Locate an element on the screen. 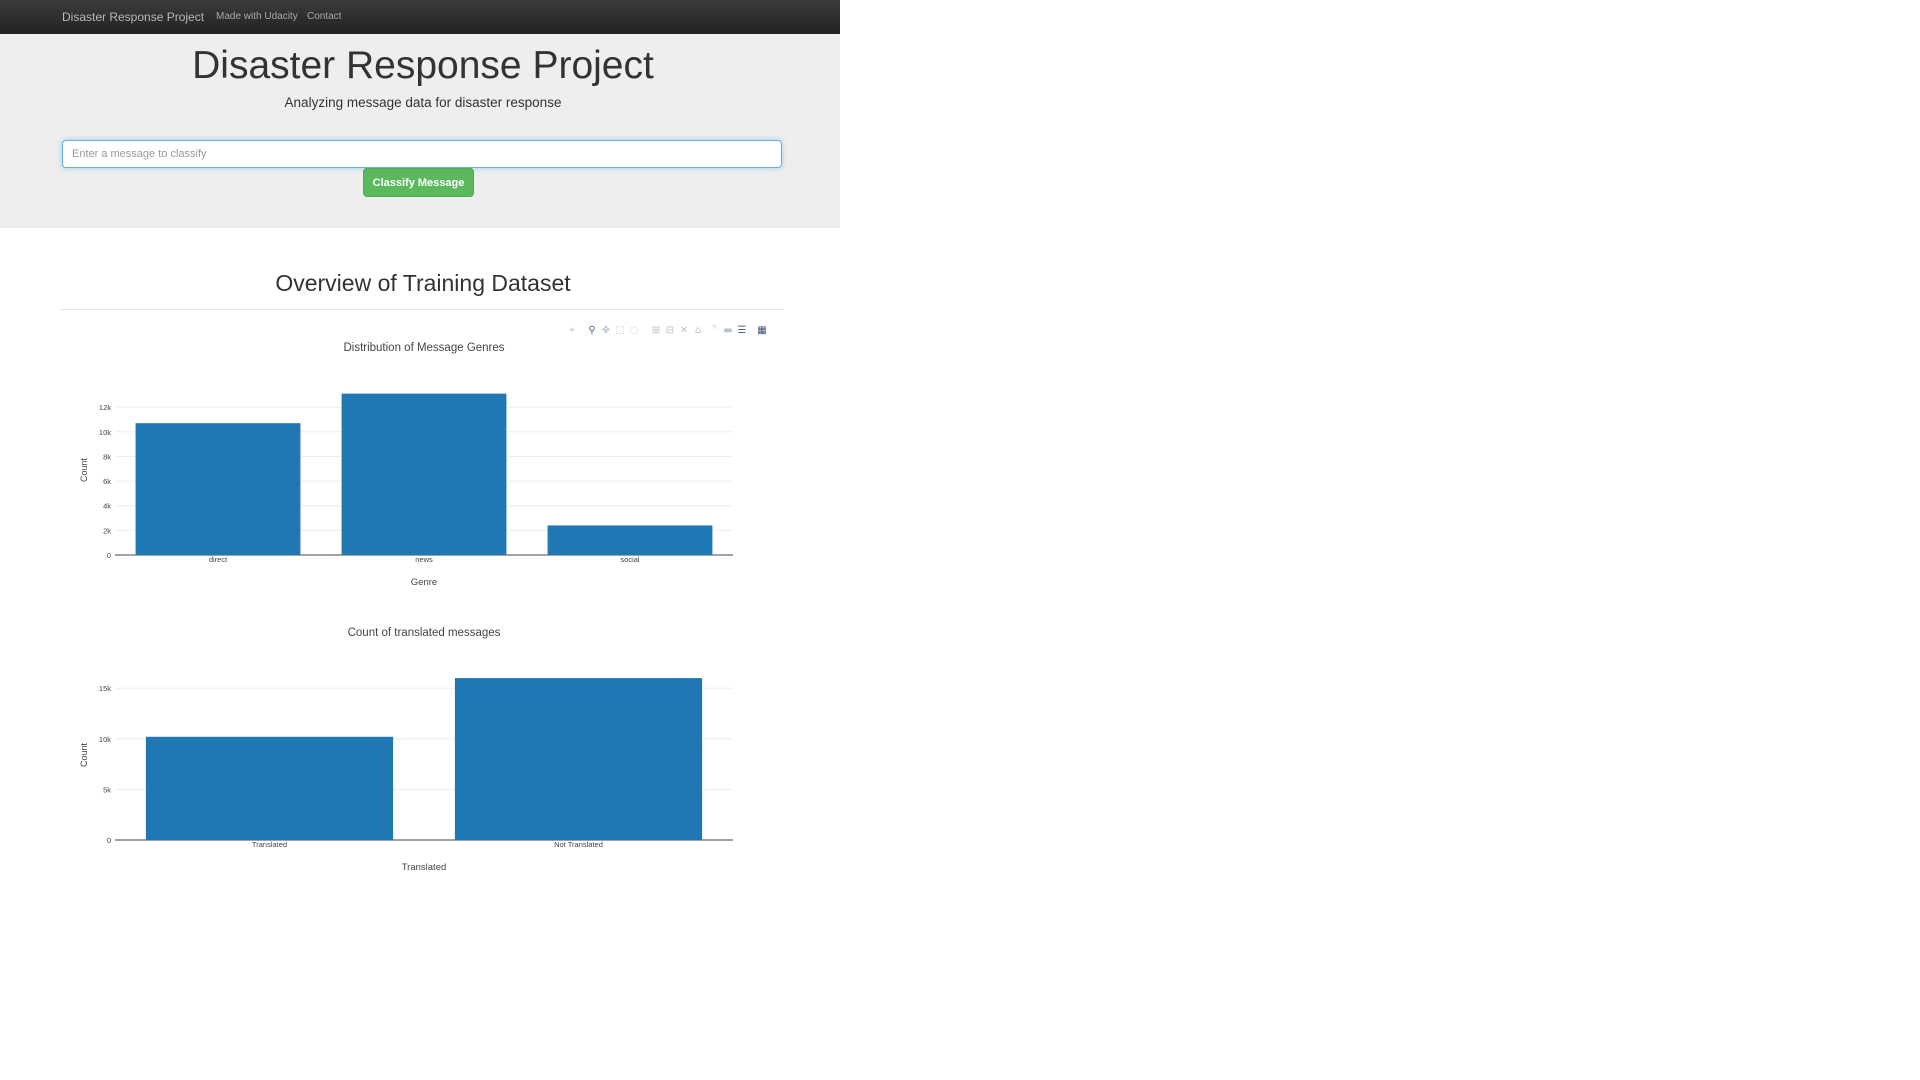  nav-link-made-with-udacity: Made with Udacity is located at coordinates (257, 16).